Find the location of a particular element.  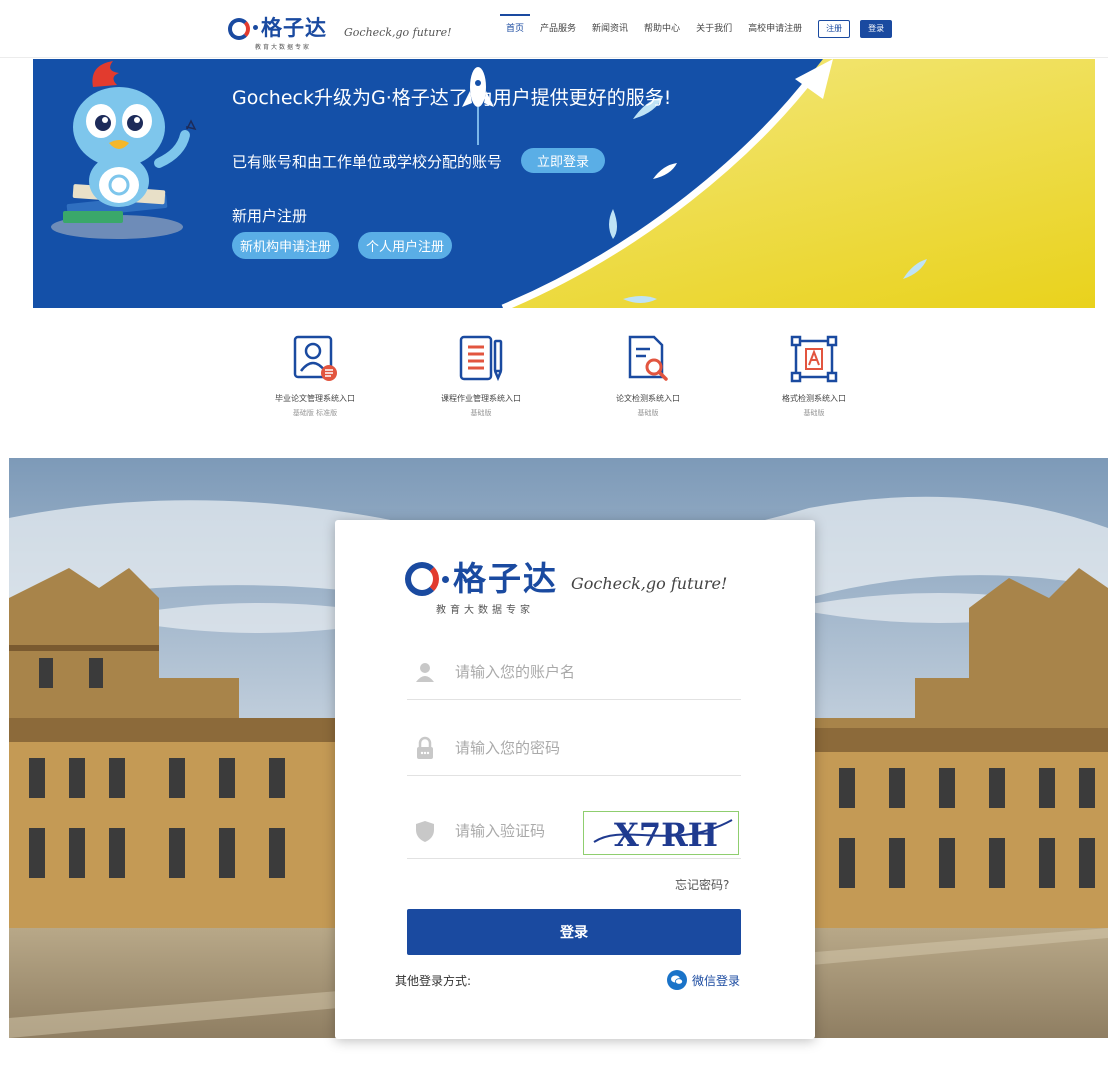

register-button: 注册 is located at coordinates (834, 29).